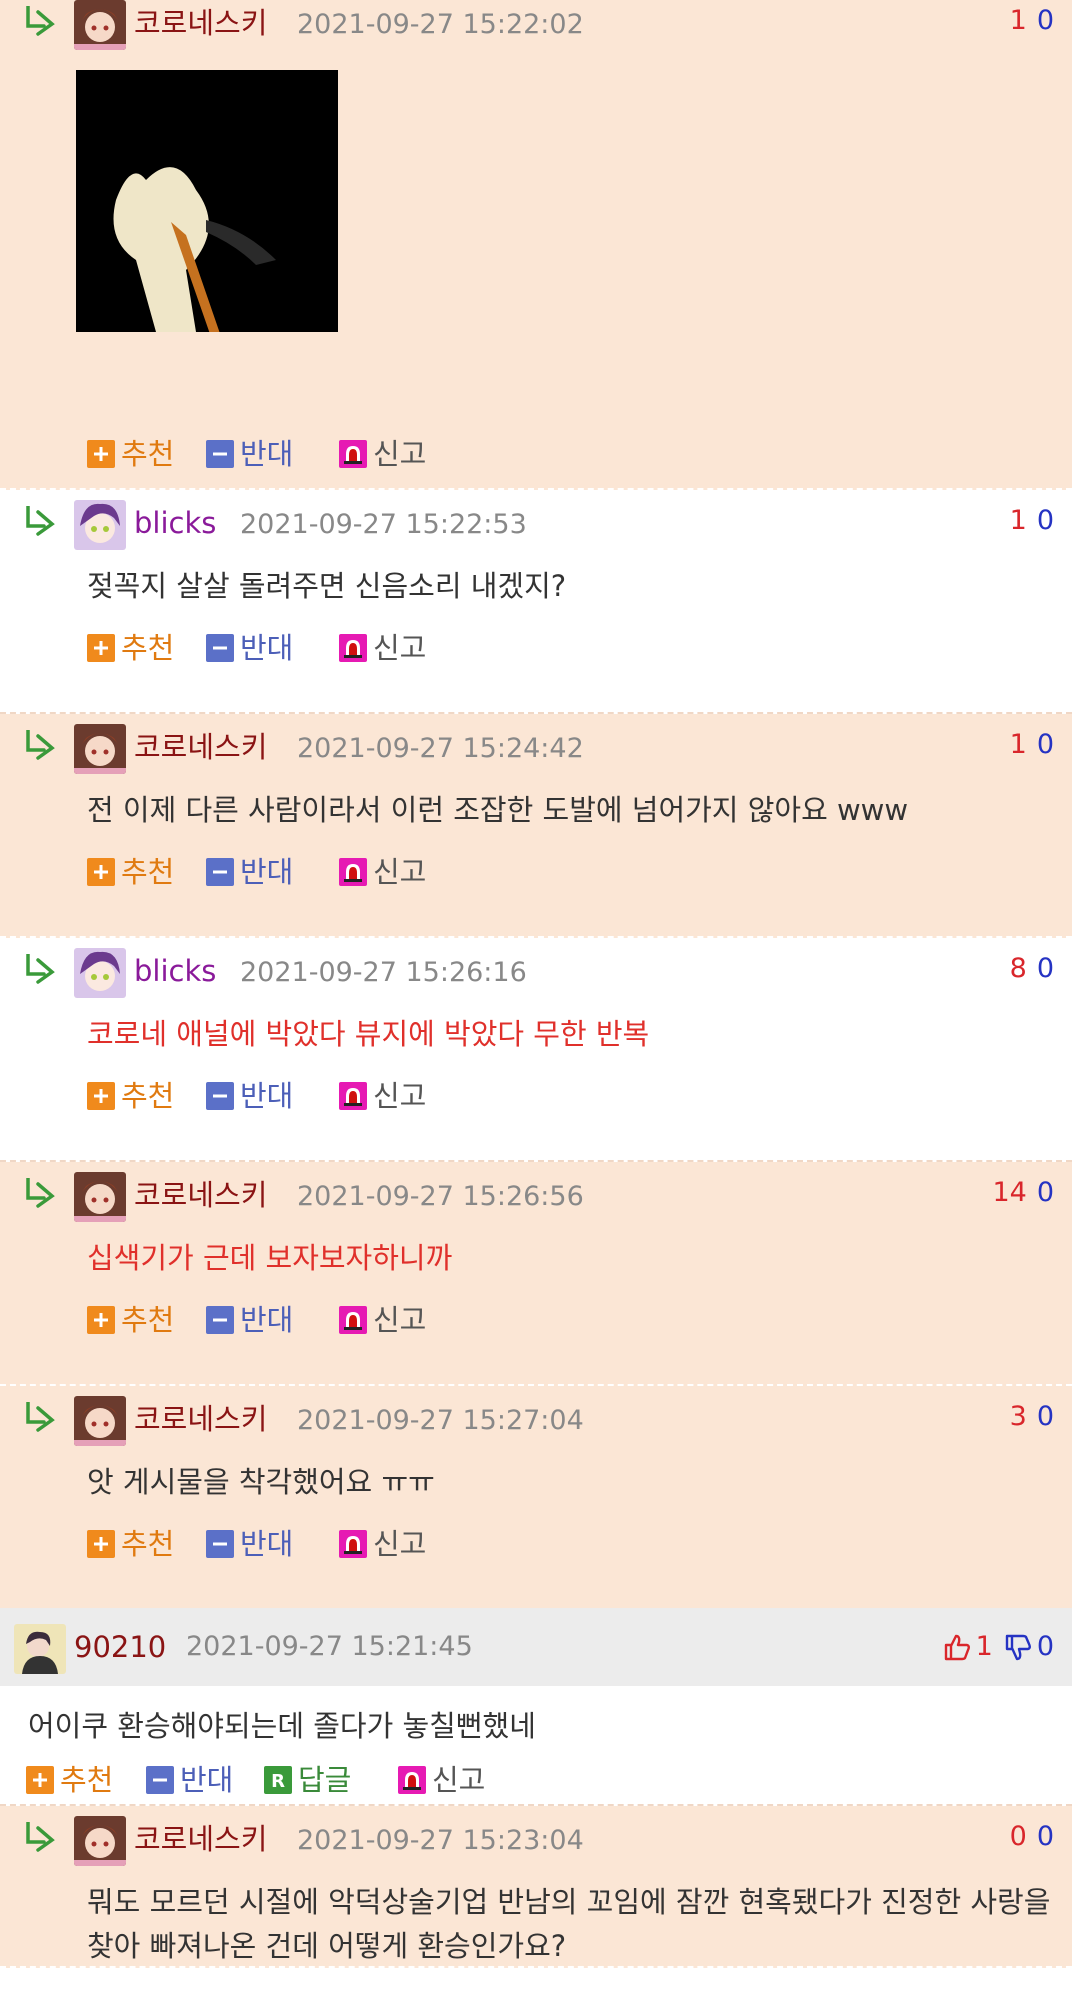 The width and height of the screenshot is (1072, 2010). What do you see at coordinates (120, 1647) in the screenshot?
I see `username: 90210` at bounding box center [120, 1647].